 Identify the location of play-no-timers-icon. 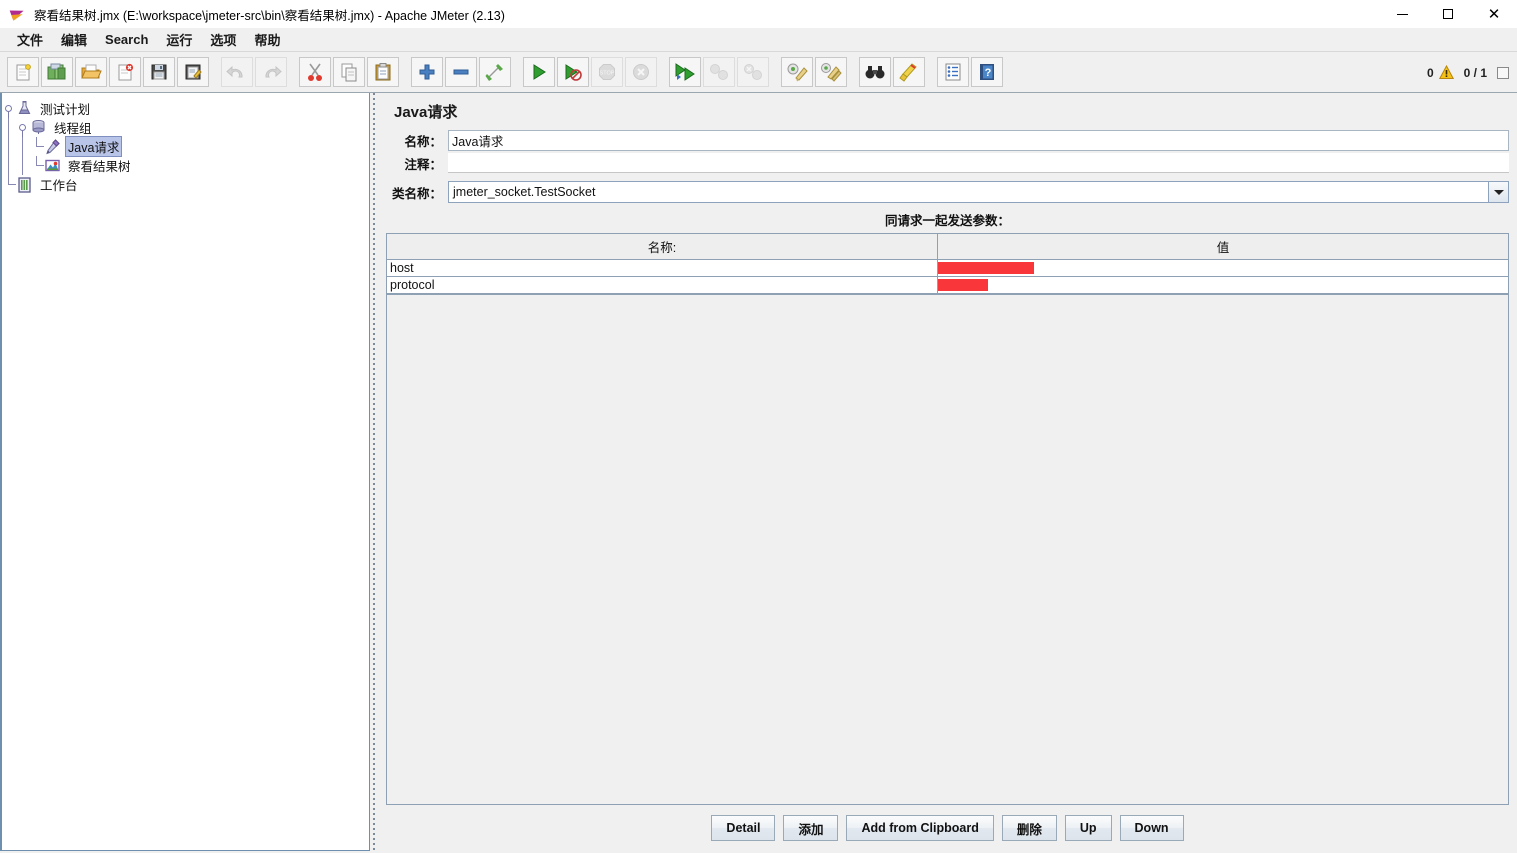
(573, 72).